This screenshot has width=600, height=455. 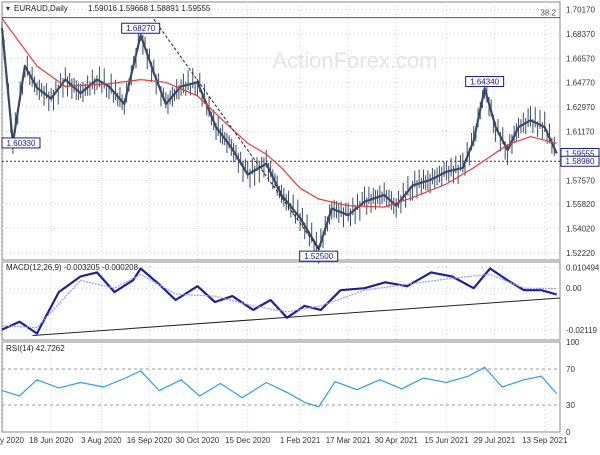 I want to click on rsi-y-tick-label: 70, so click(x=570, y=369).